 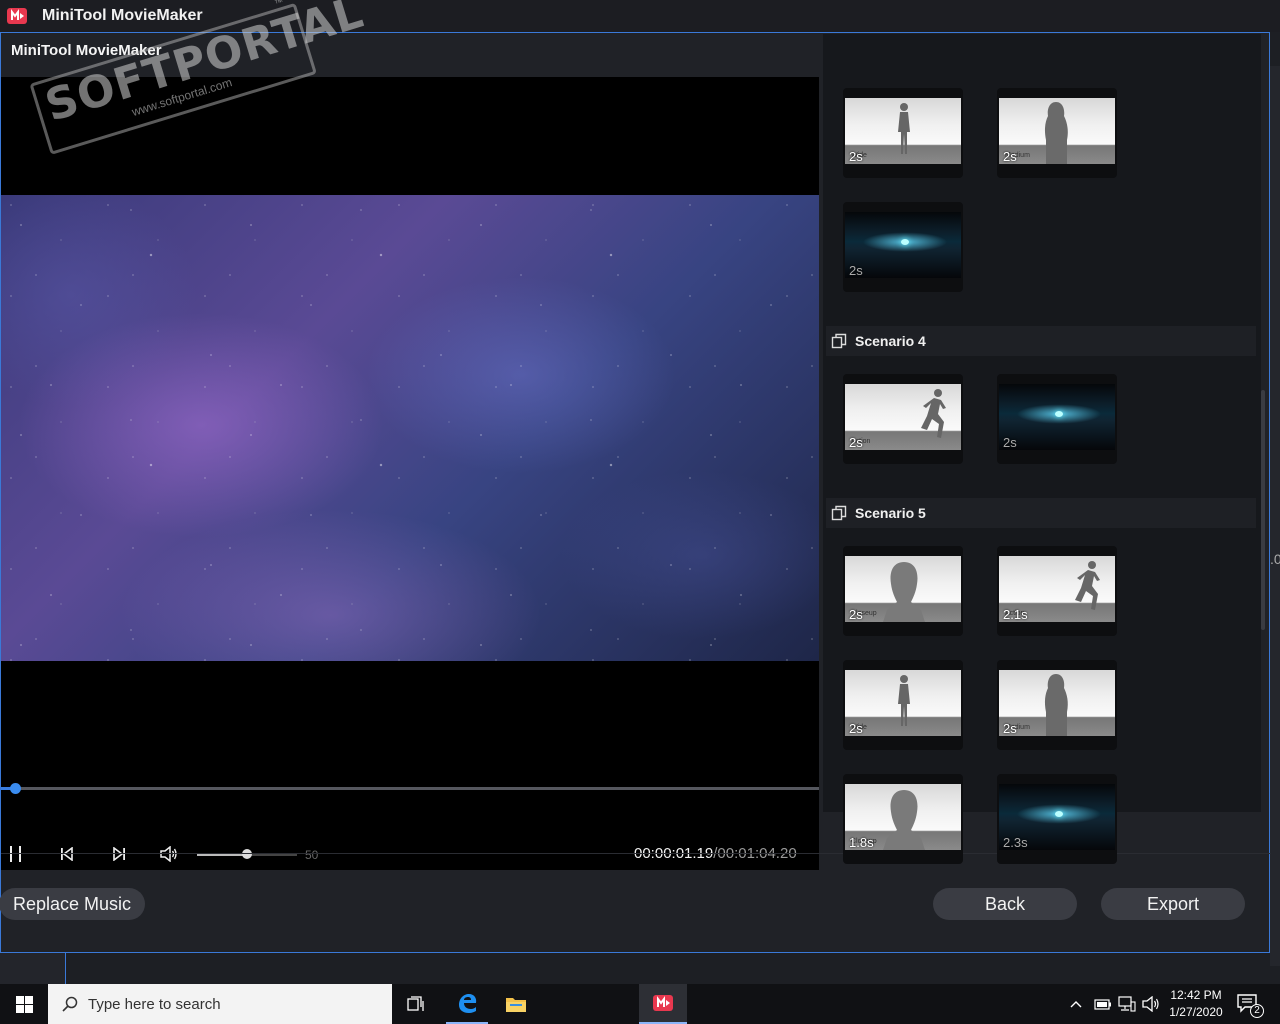 I want to click on battery-icon, so click(x=1102, y=1004).